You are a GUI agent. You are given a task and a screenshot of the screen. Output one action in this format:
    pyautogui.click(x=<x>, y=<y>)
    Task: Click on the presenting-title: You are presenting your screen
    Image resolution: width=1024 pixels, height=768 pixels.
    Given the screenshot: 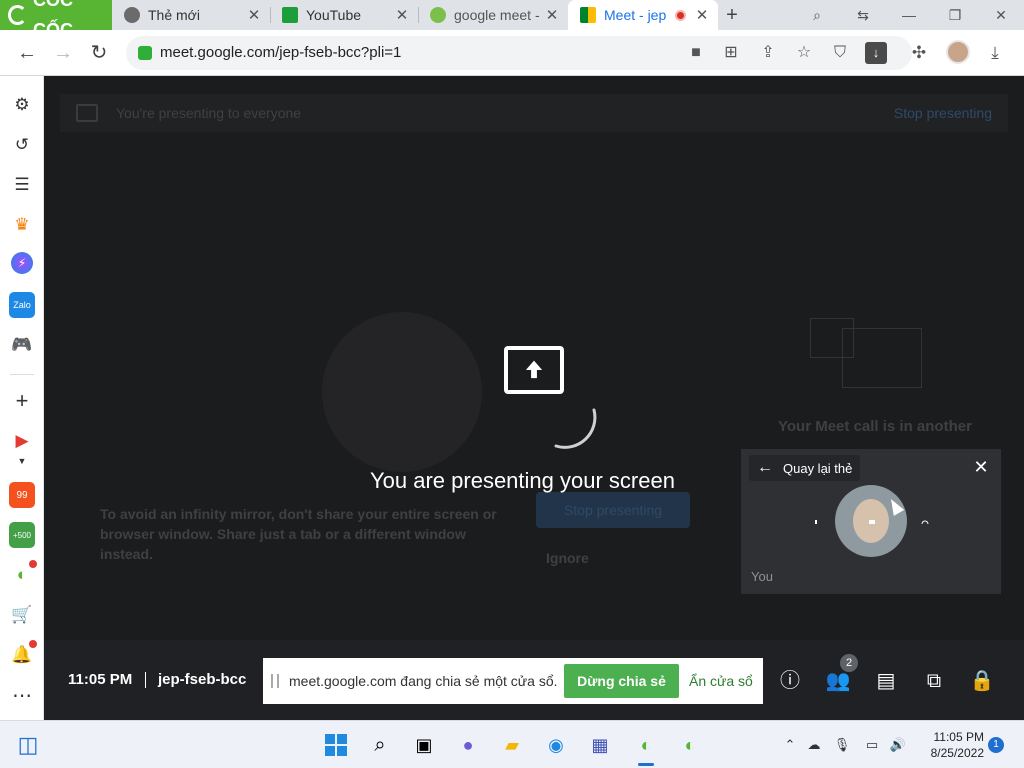 What is the action you would take?
    pyautogui.click(x=522, y=480)
    